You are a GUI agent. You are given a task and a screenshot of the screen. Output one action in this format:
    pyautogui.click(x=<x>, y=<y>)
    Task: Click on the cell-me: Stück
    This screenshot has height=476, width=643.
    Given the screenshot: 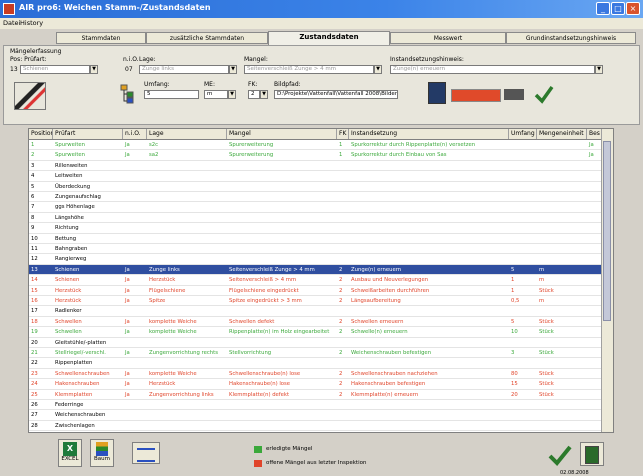 What is the action you would take?
    pyautogui.click(x=546, y=290)
    